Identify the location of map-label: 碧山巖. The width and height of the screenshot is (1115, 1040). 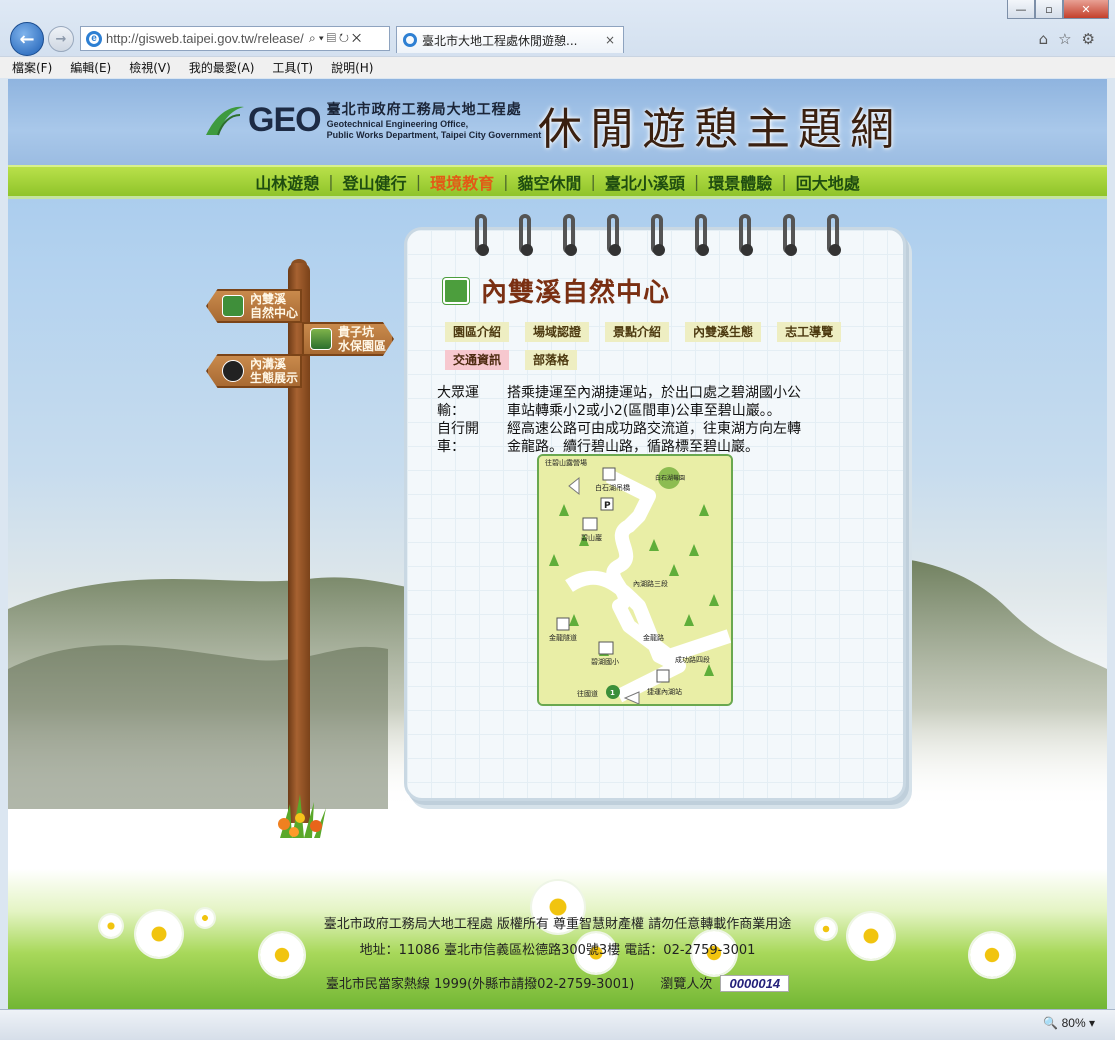
(591, 537).